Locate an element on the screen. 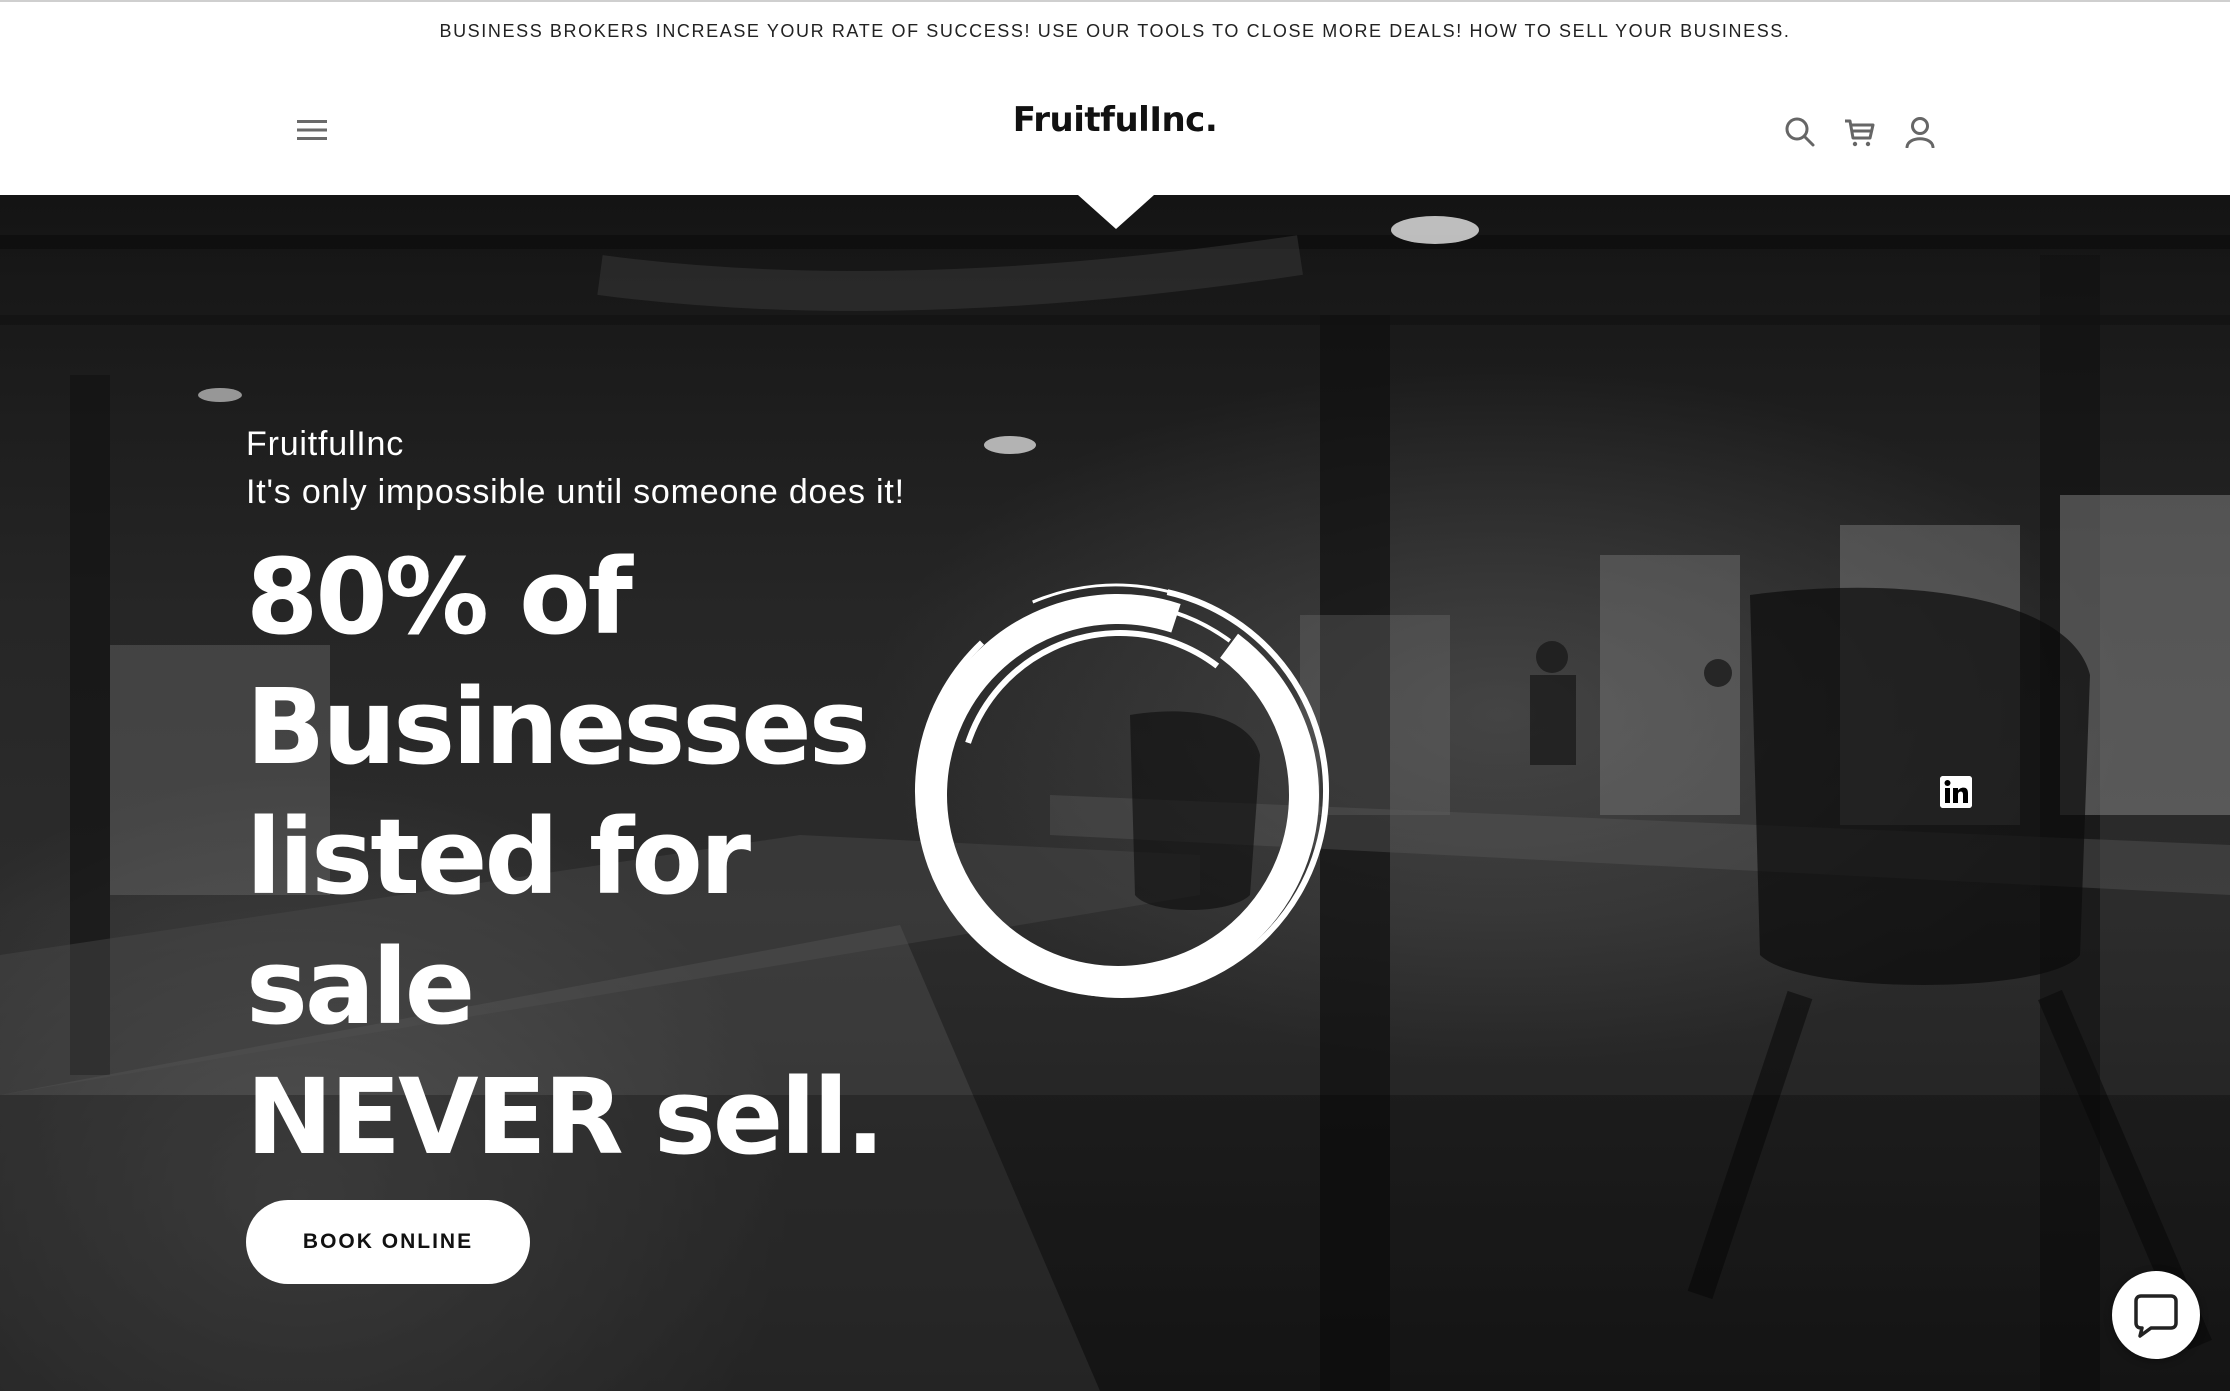 This screenshot has width=2230, height=1391. chat-icon is located at coordinates (2156, 1316).